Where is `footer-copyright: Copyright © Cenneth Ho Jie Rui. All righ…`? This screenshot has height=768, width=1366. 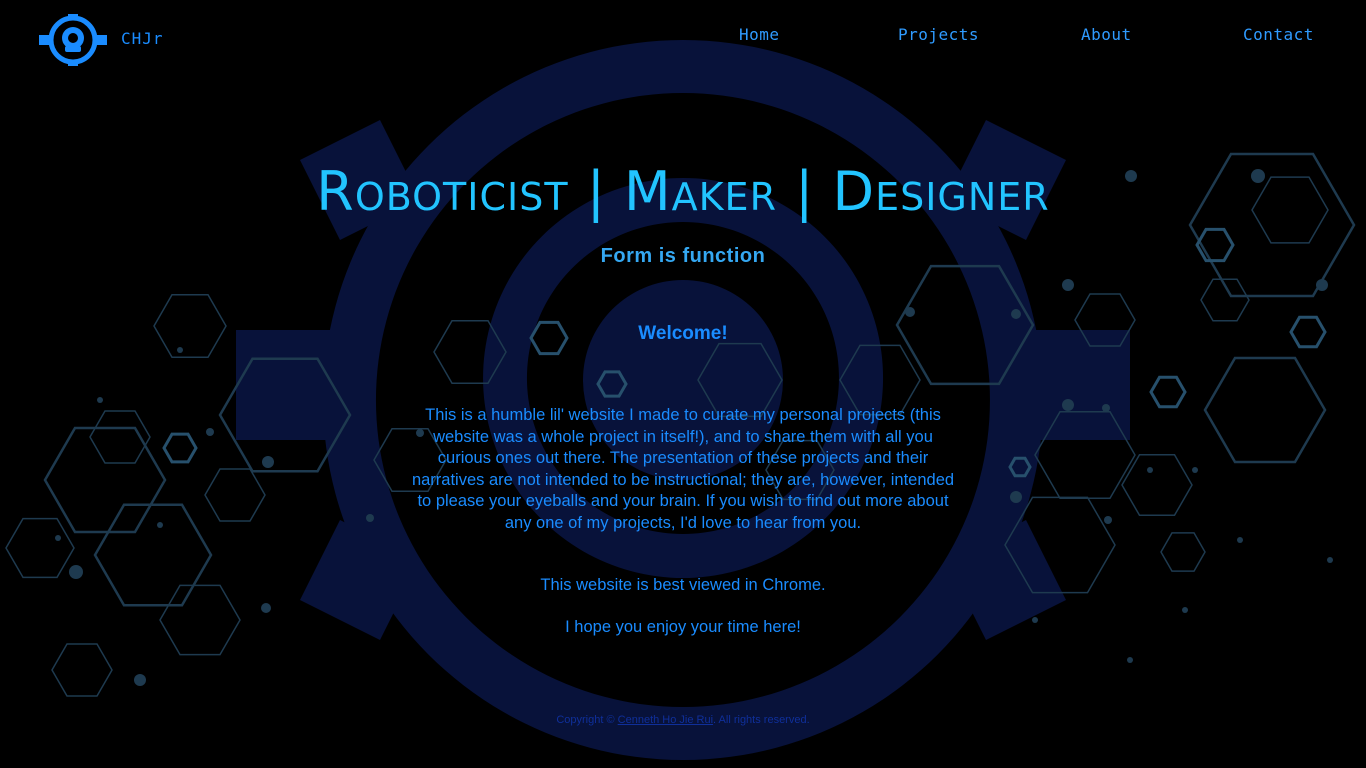
footer-copyright: Copyright © Cenneth Ho Jie Rui. All righ… is located at coordinates (683, 720).